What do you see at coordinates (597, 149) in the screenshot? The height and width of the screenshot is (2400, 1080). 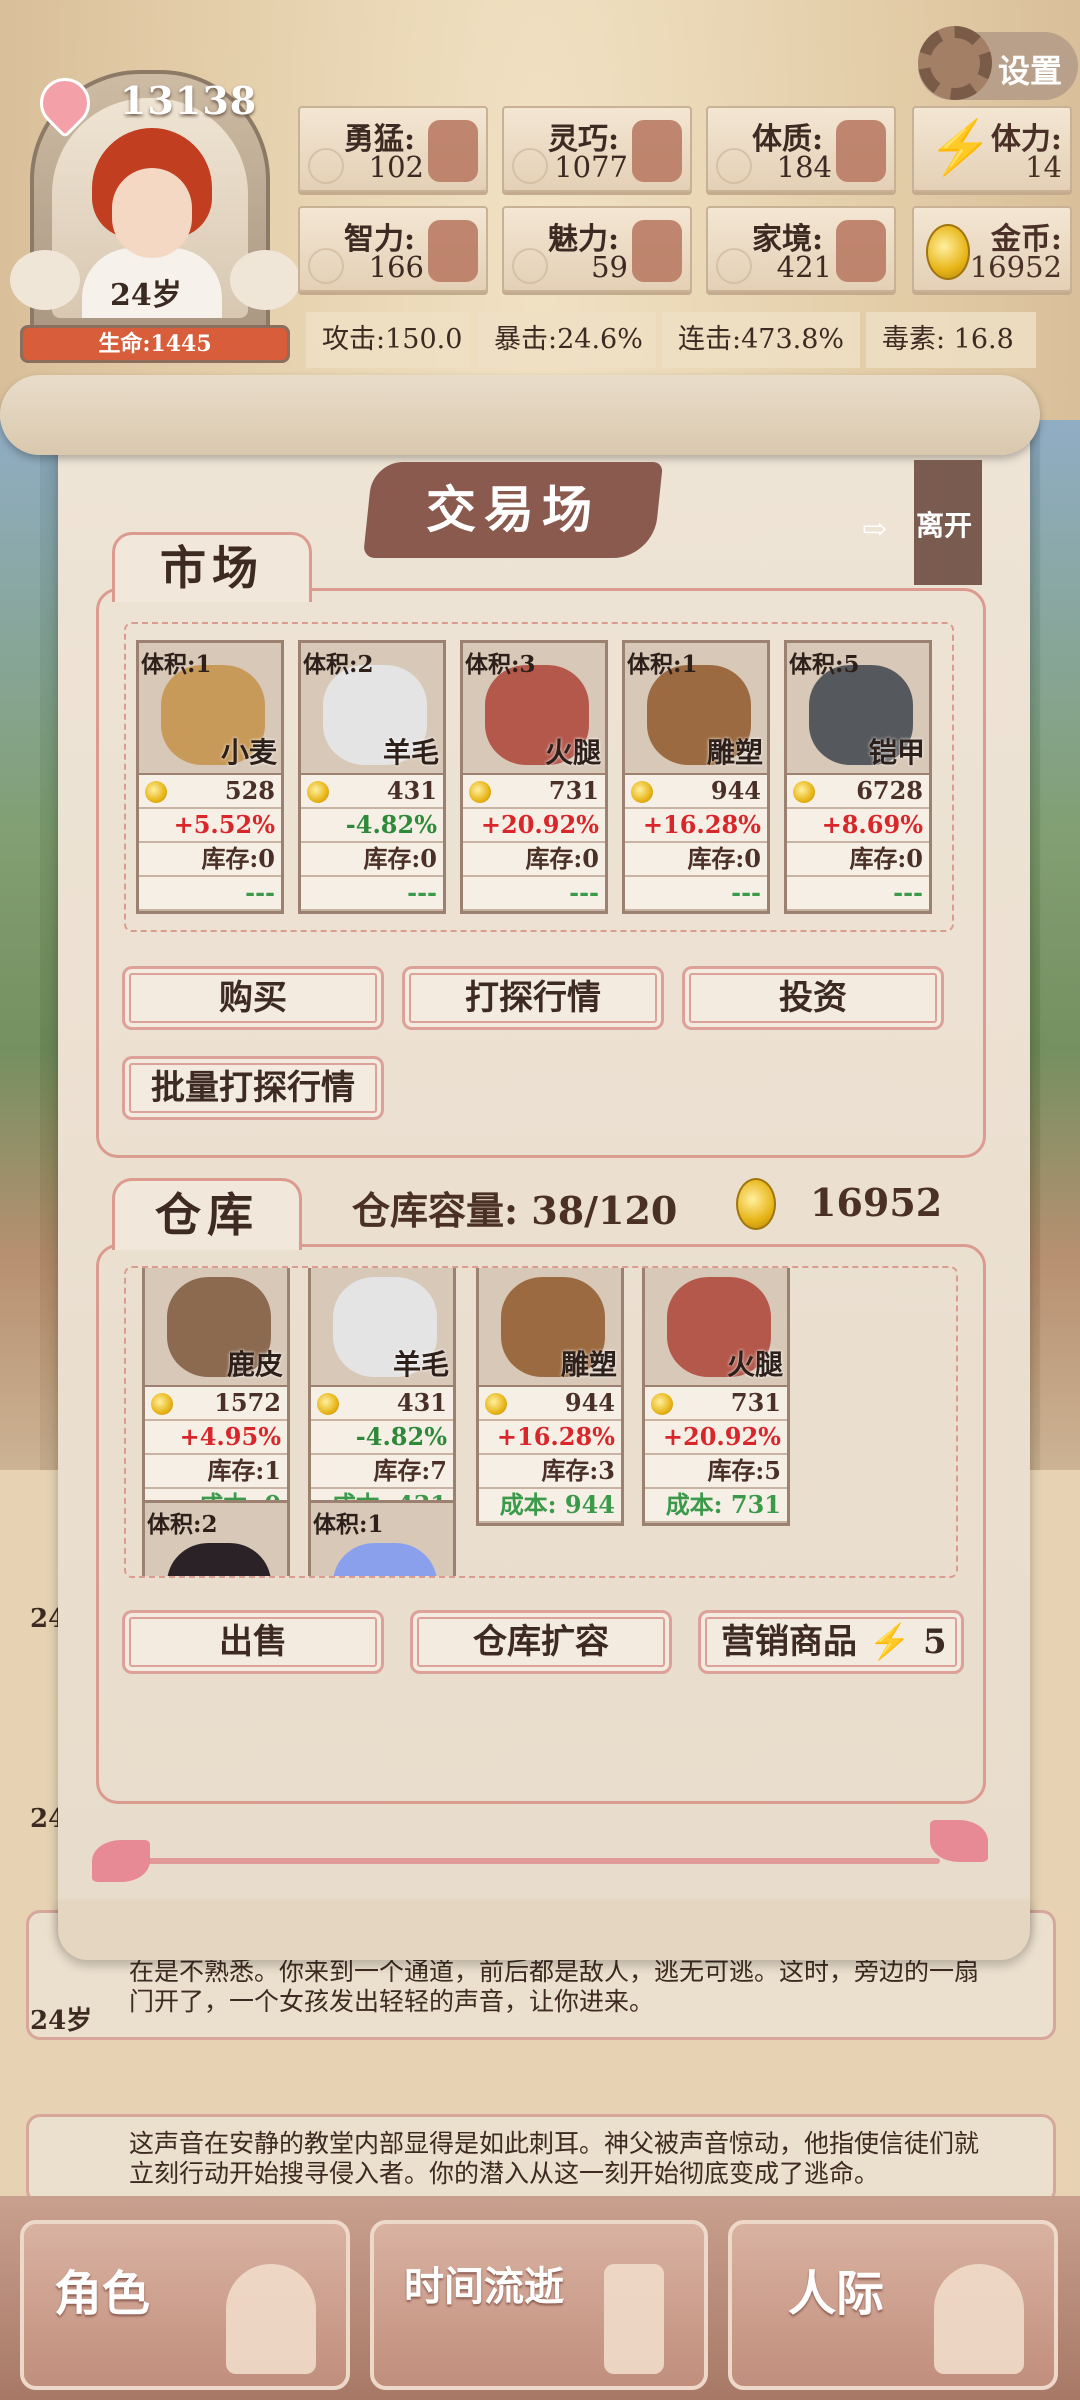 I see `stat-agility: 灵巧: 1077` at bounding box center [597, 149].